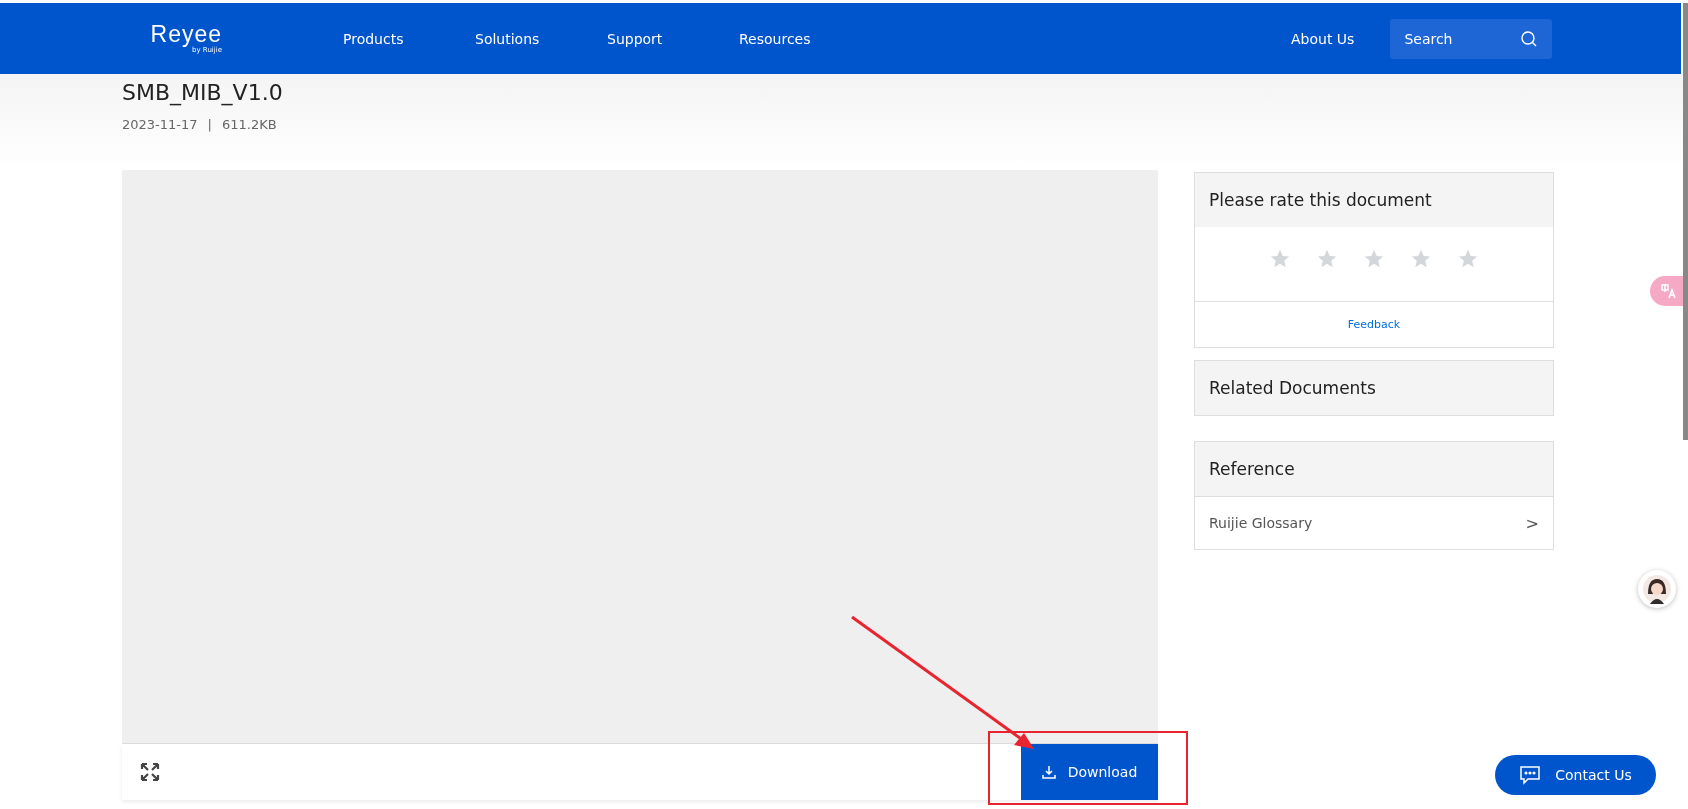 The height and width of the screenshot is (809, 1688). I want to click on nav-link: About Us, so click(1323, 38).